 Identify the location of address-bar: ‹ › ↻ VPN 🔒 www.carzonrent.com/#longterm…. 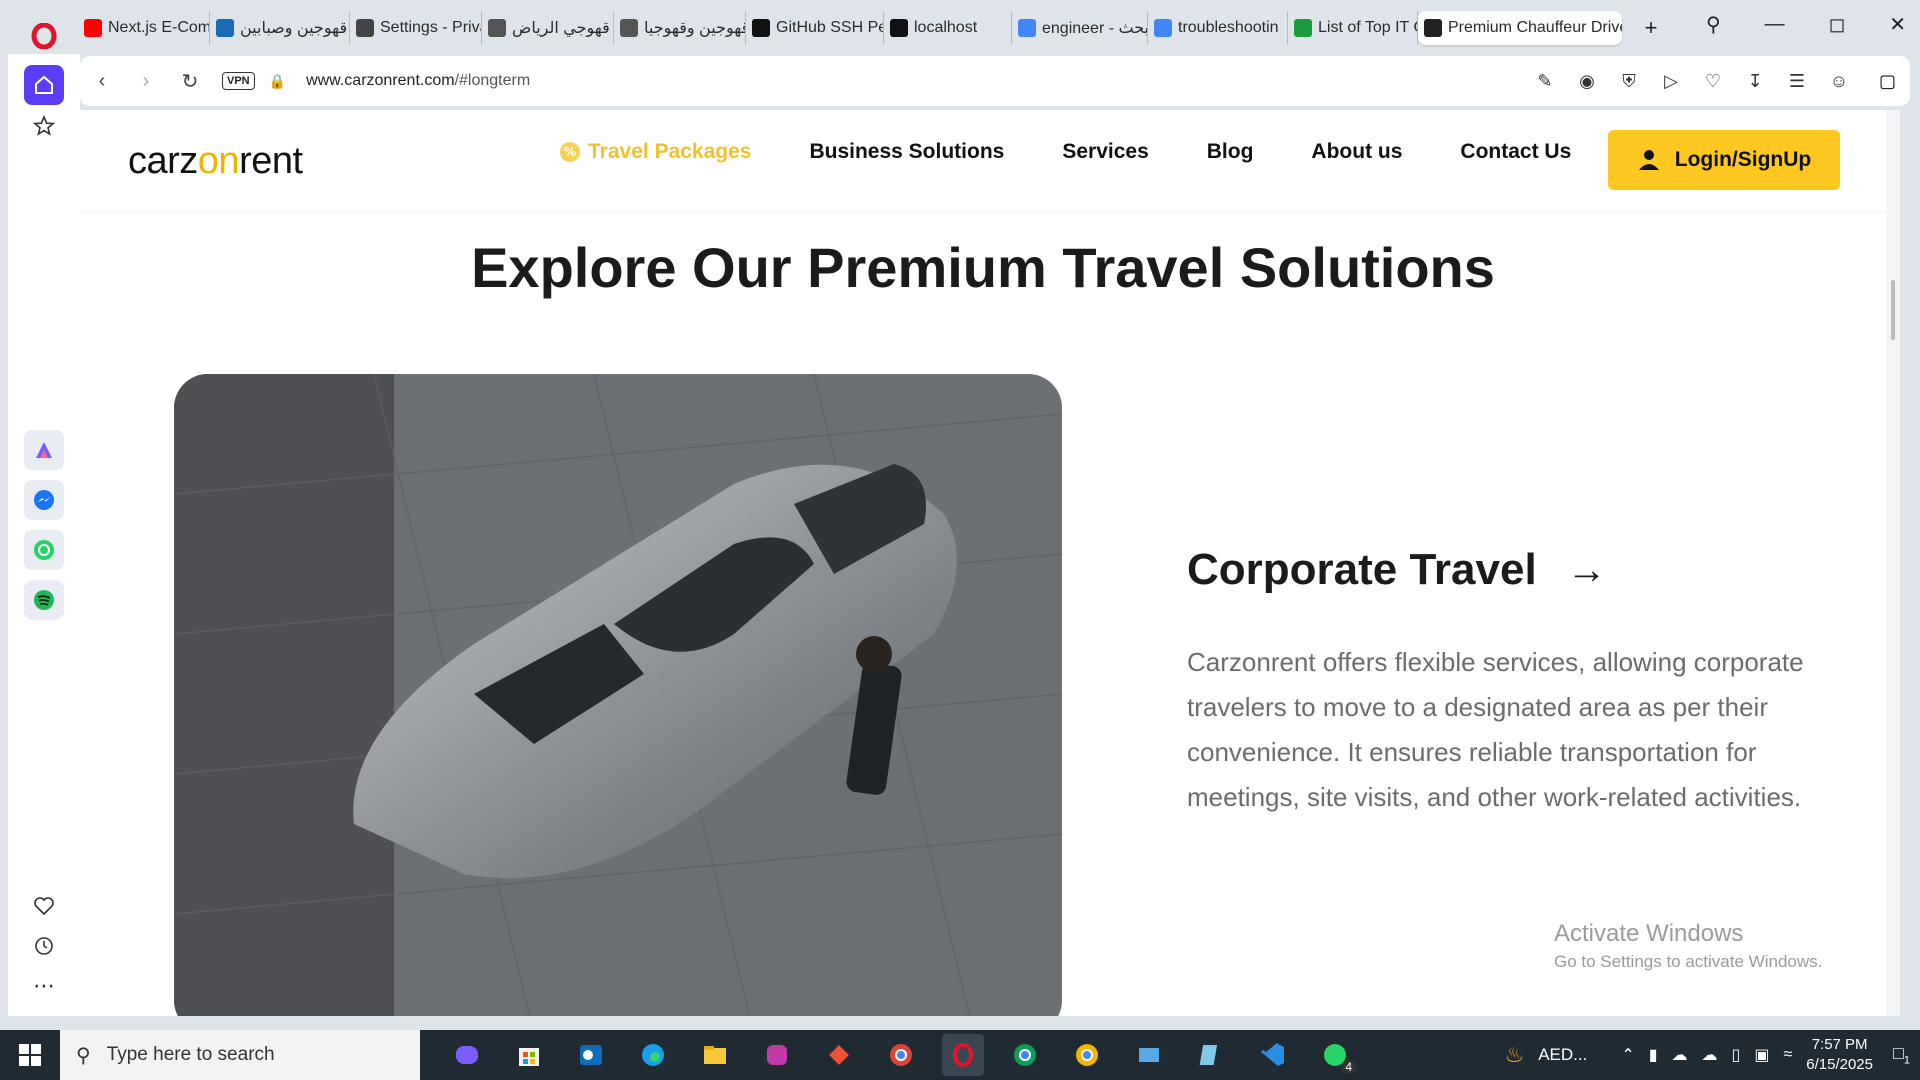
(995, 81).